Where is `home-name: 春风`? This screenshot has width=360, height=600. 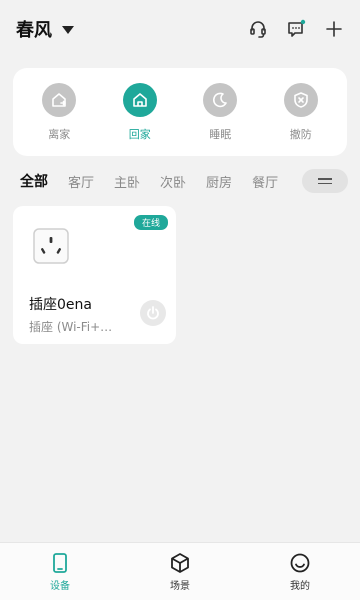
home-name: 春风 is located at coordinates (34, 29).